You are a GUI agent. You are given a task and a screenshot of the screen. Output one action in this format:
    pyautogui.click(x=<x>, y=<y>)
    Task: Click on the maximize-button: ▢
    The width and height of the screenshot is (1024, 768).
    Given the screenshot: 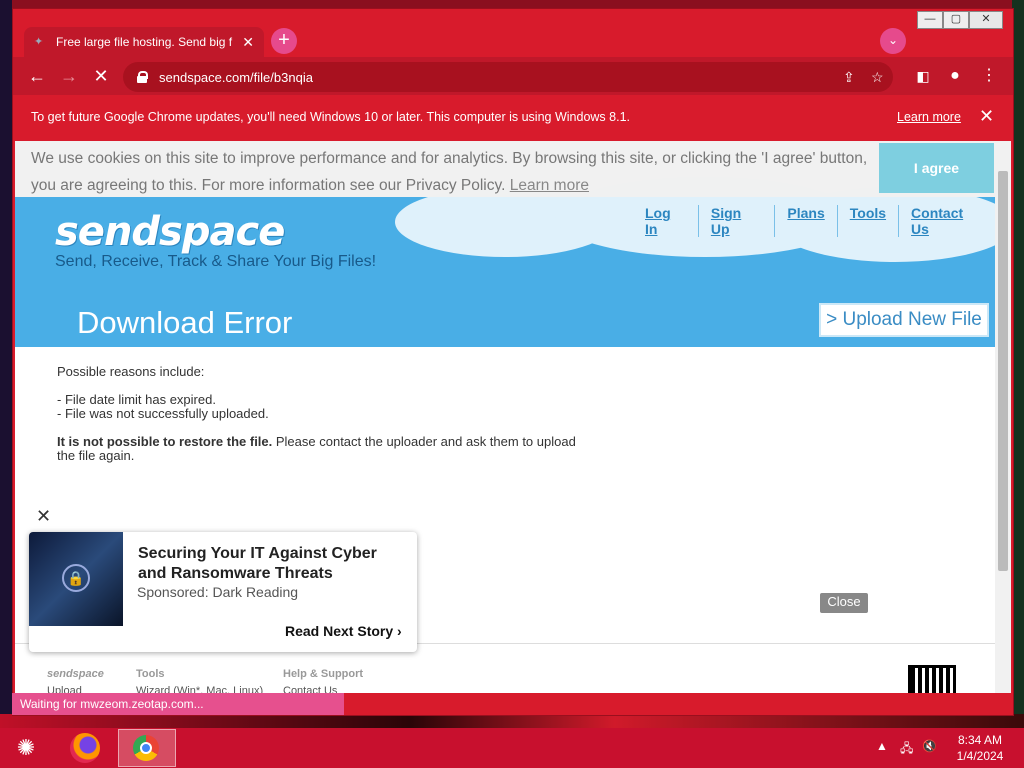 What is the action you would take?
    pyautogui.click(x=956, y=20)
    